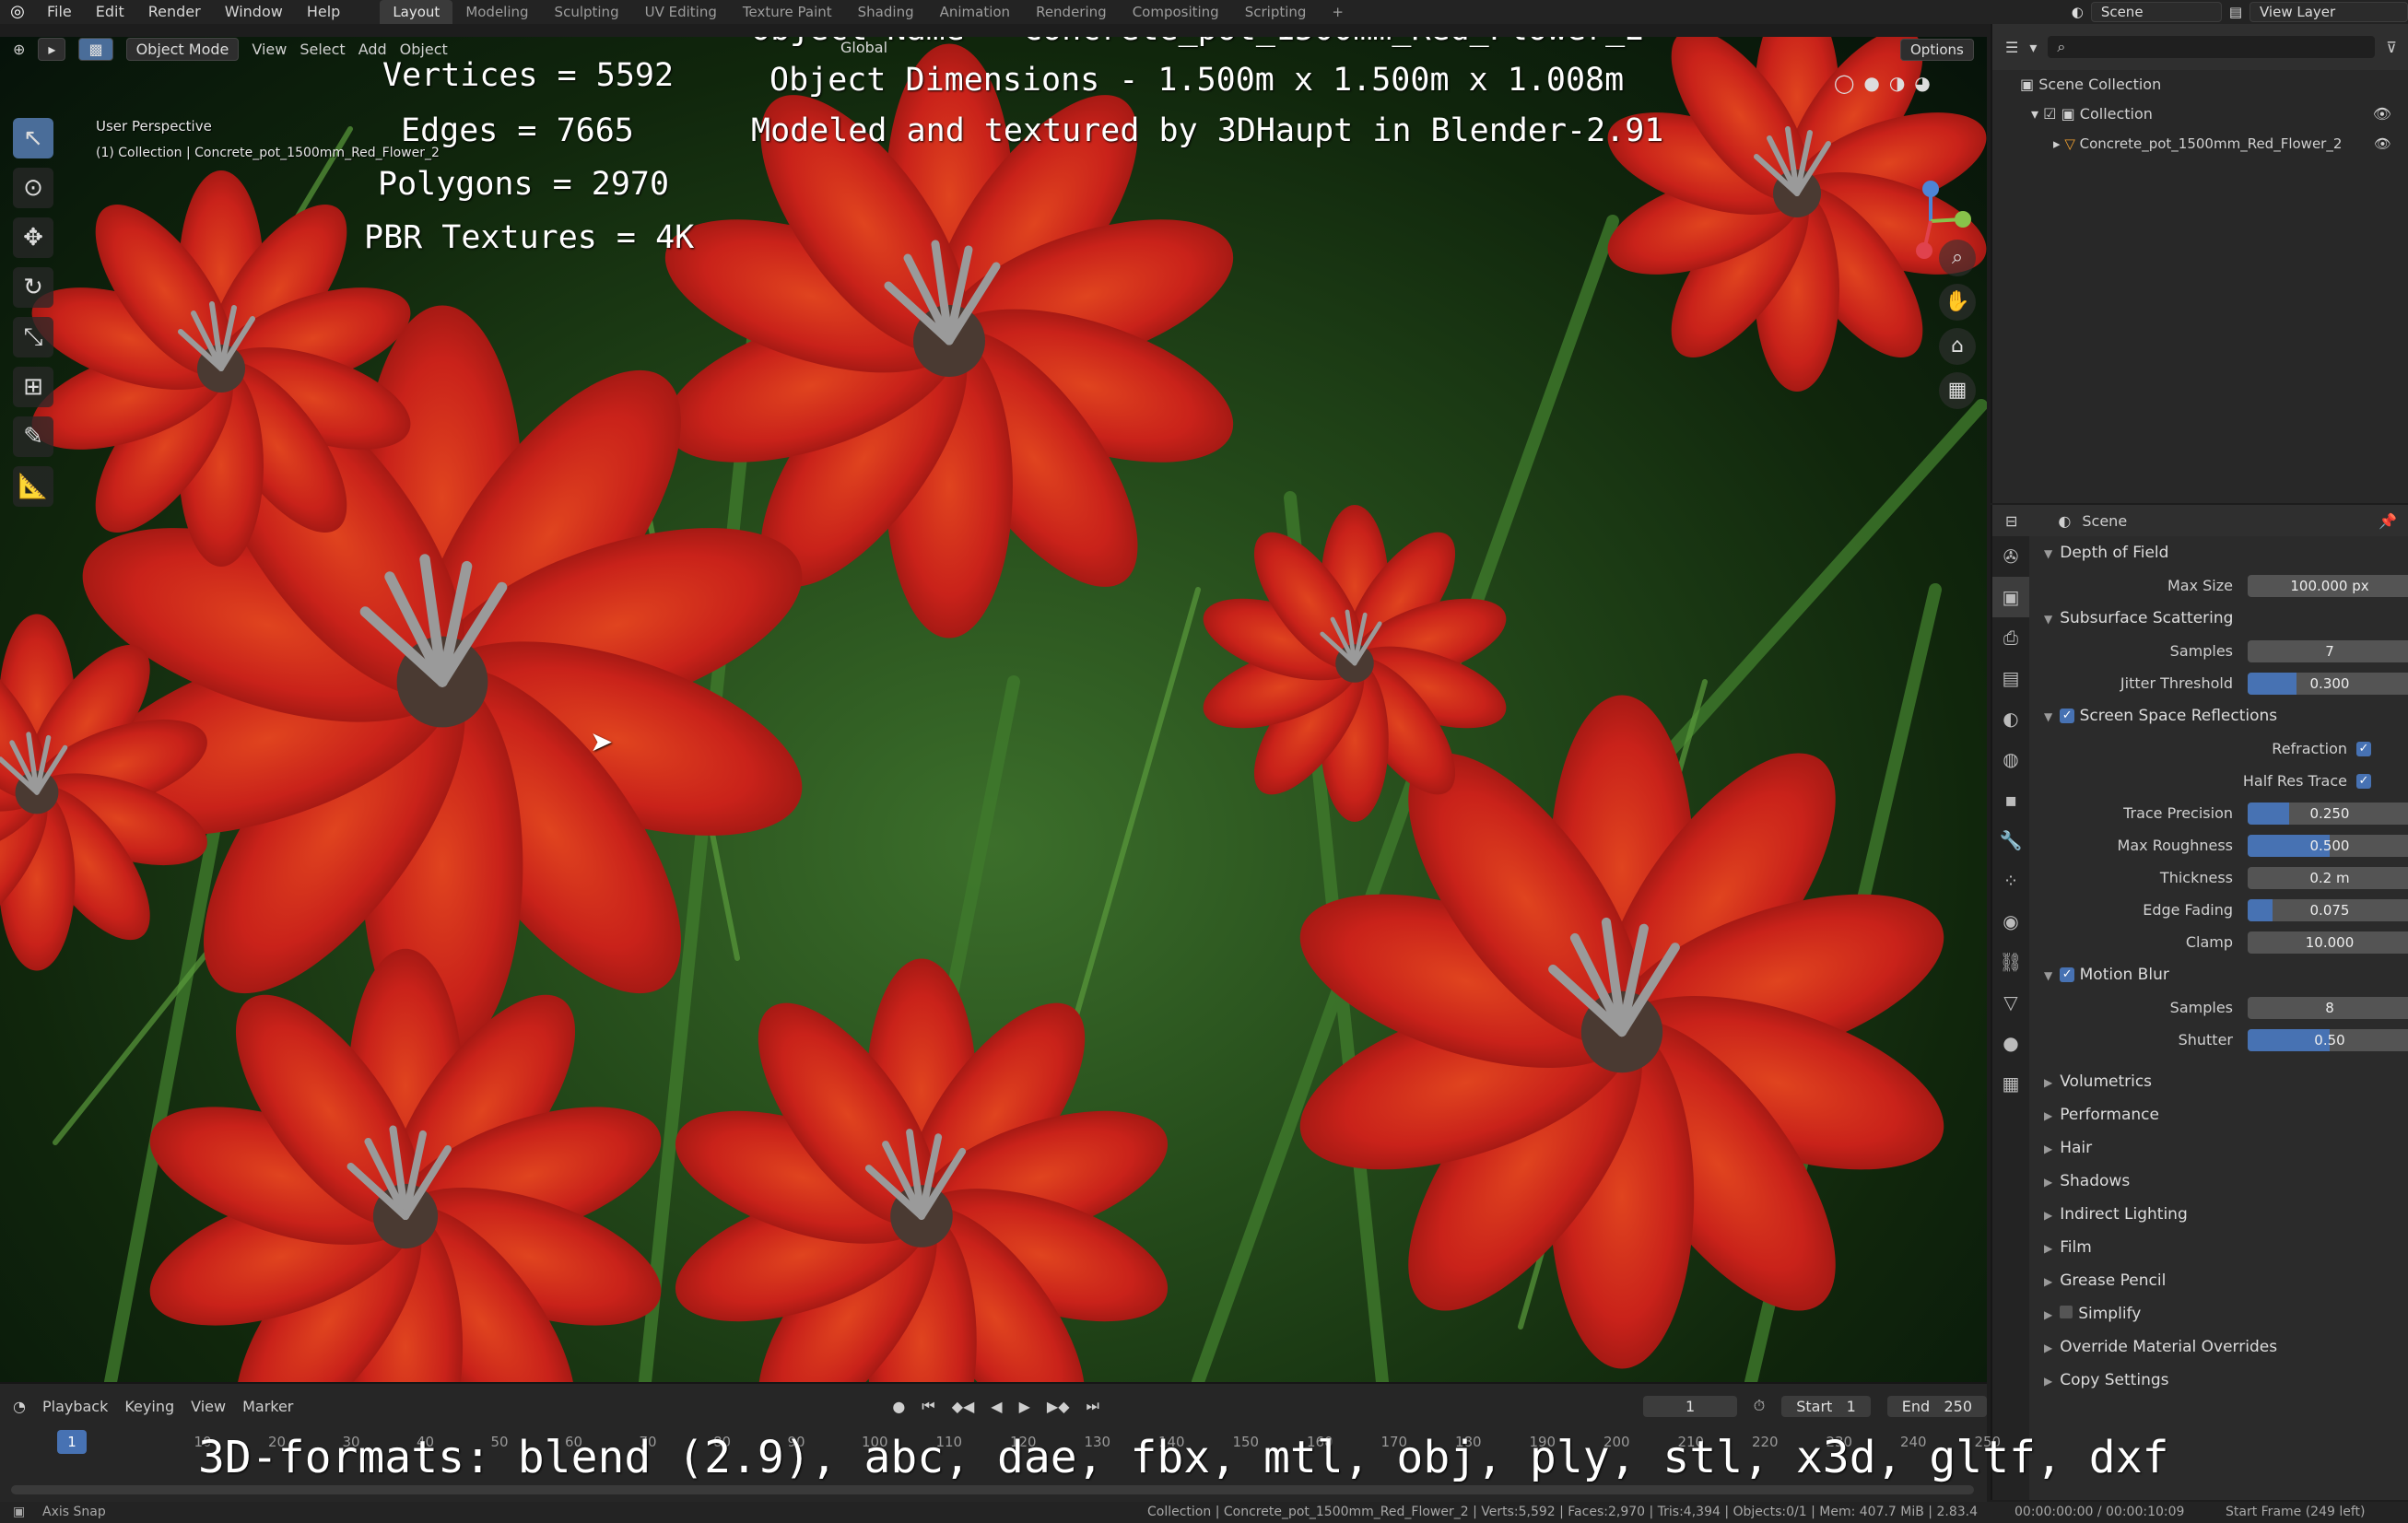  What do you see at coordinates (33, 288) in the screenshot?
I see `rotate-tool-icon: ↻` at bounding box center [33, 288].